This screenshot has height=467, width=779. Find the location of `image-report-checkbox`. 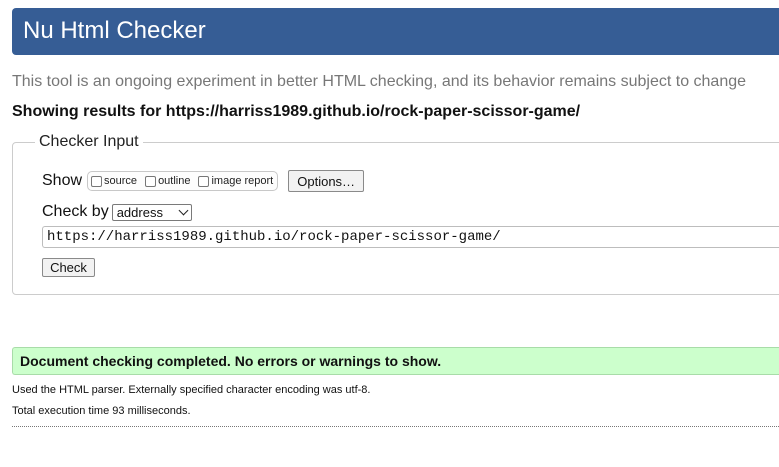

image-report-checkbox is located at coordinates (204, 181).